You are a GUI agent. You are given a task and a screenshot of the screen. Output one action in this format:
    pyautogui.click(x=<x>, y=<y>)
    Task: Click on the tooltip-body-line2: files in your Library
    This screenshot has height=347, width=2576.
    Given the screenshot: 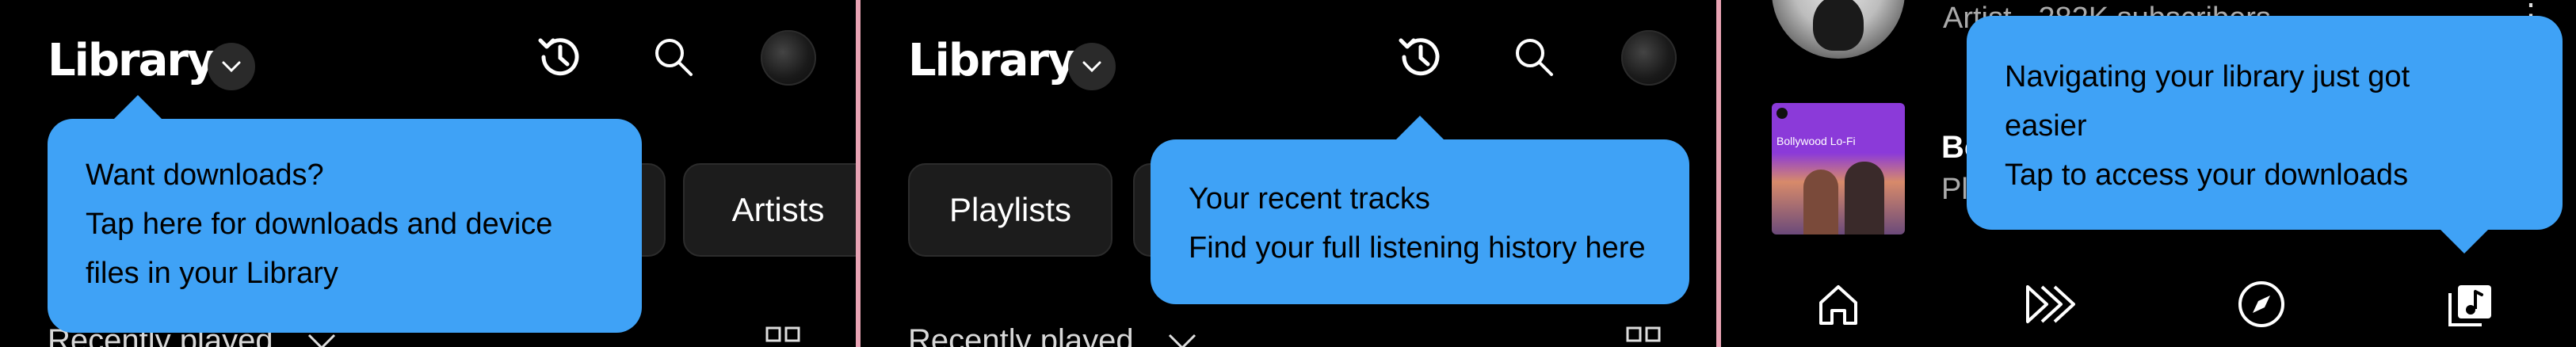 What is the action you would take?
    pyautogui.click(x=212, y=273)
    